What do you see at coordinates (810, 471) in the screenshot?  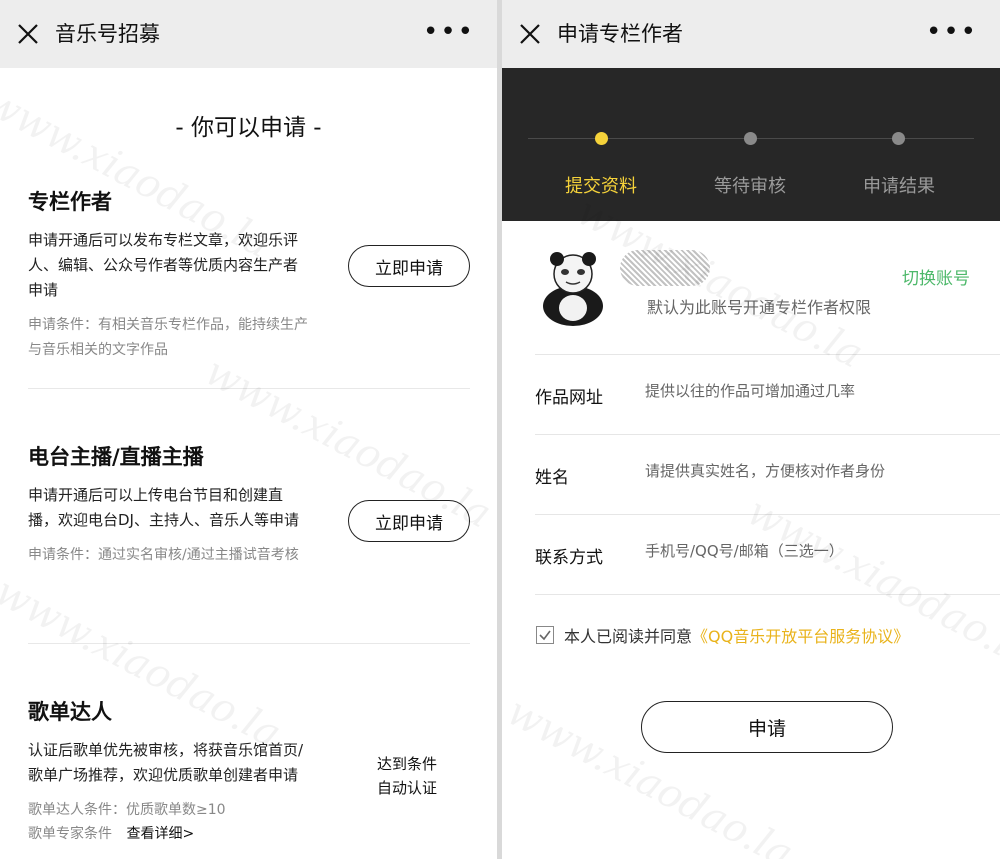 I see `name-input` at bounding box center [810, 471].